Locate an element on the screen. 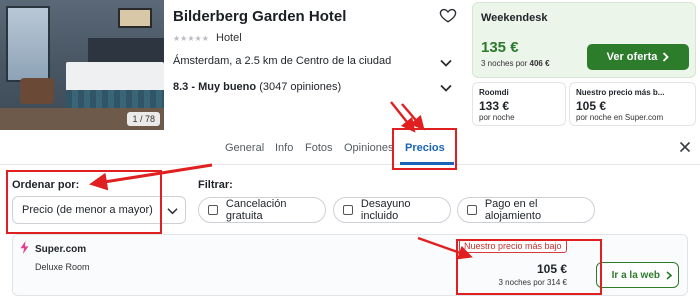 This screenshot has height=304, width=700. rating-count: (3047 opiniones) is located at coordinates (300, 87).